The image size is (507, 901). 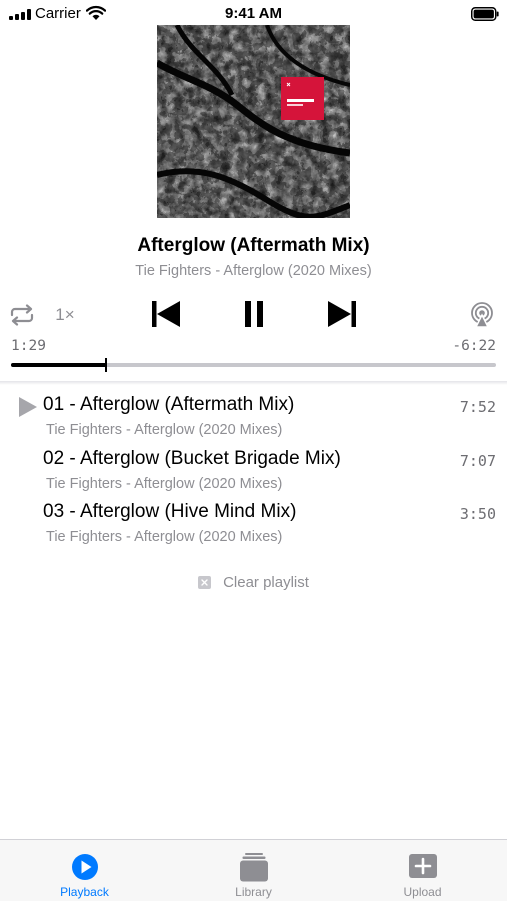 I want to click on tab-label: Playback, so click(x=84, y=892).